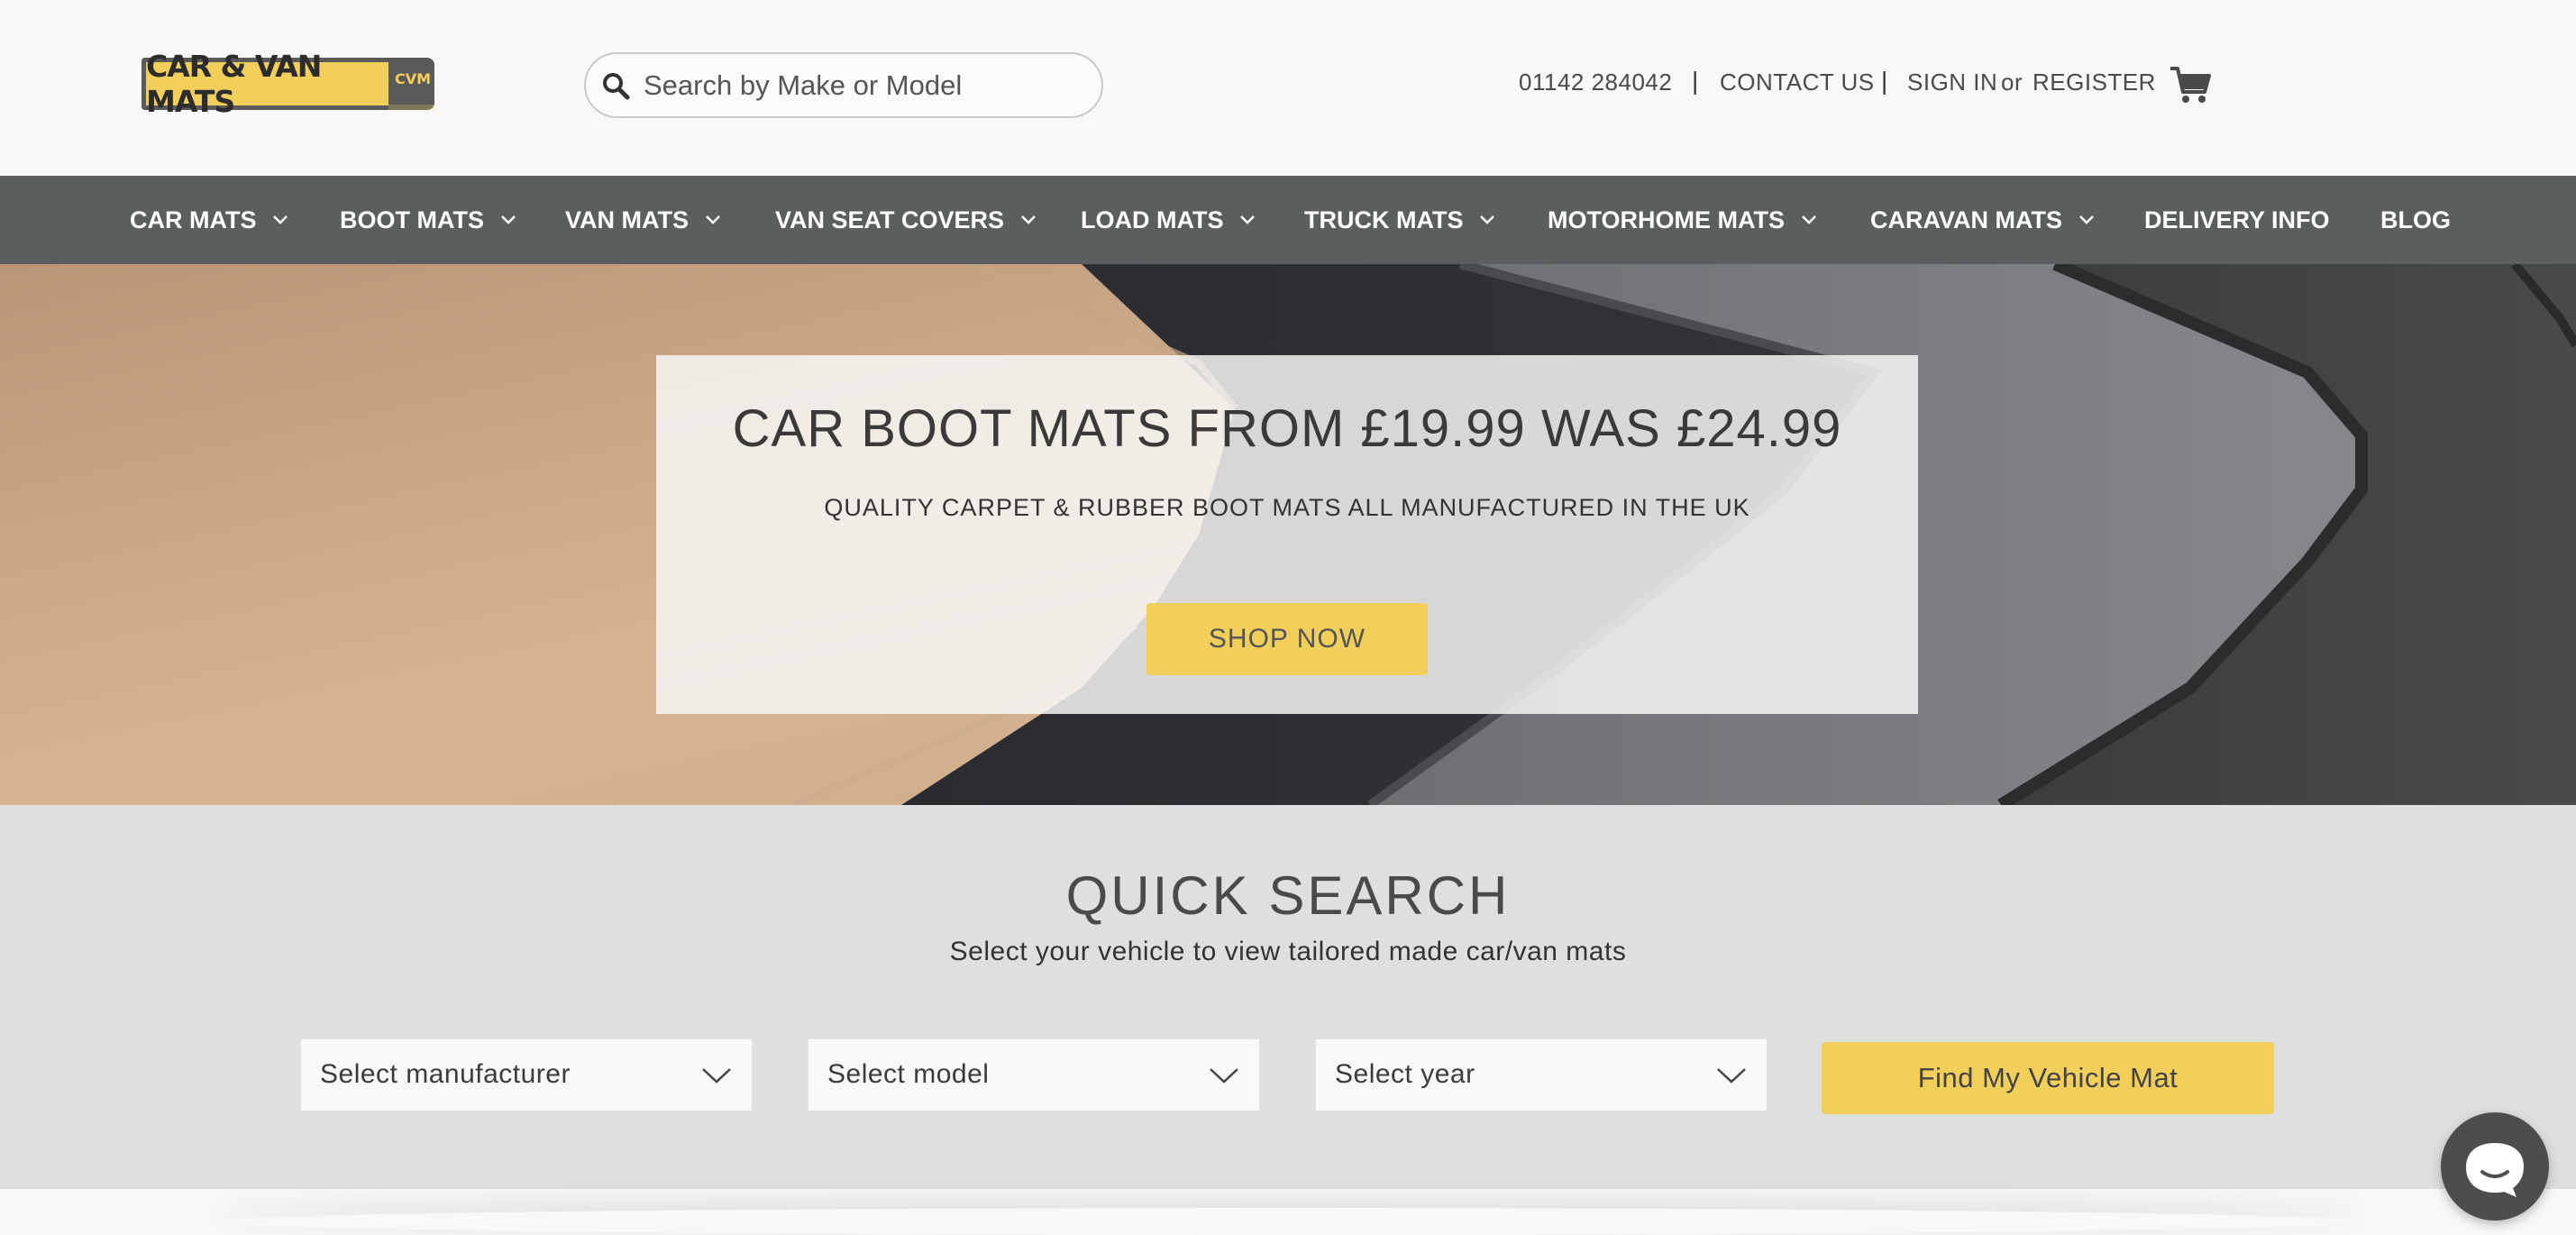  Describe the element at coordinates (2048, 1078) in the screenshot. I see `find-my-vehicle-mat-button: Find My Vehicle Mat` at that location.